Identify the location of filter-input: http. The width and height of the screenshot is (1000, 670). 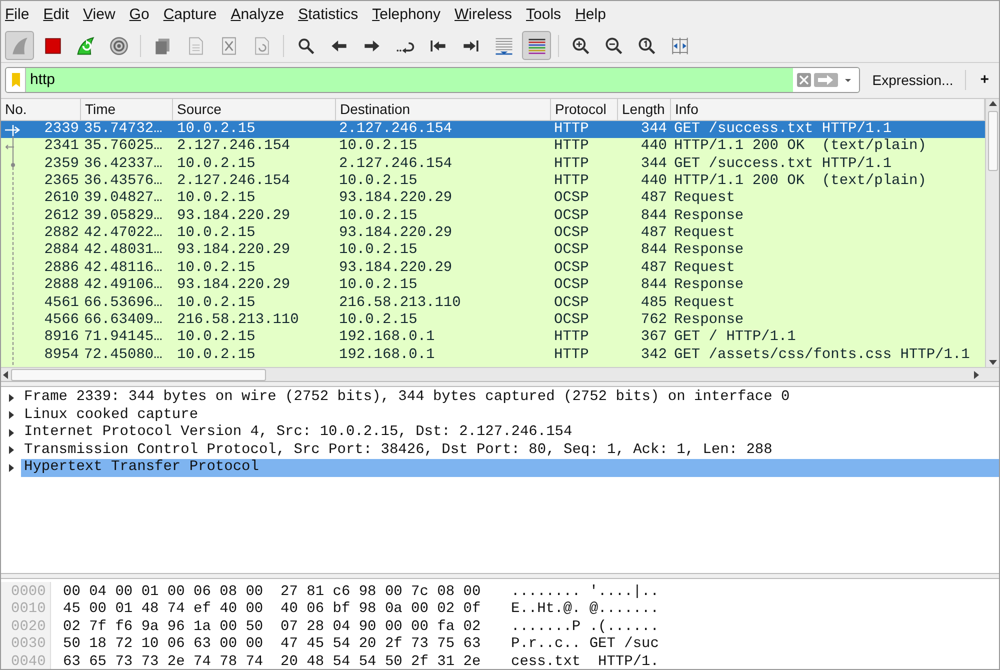
(410, 80).